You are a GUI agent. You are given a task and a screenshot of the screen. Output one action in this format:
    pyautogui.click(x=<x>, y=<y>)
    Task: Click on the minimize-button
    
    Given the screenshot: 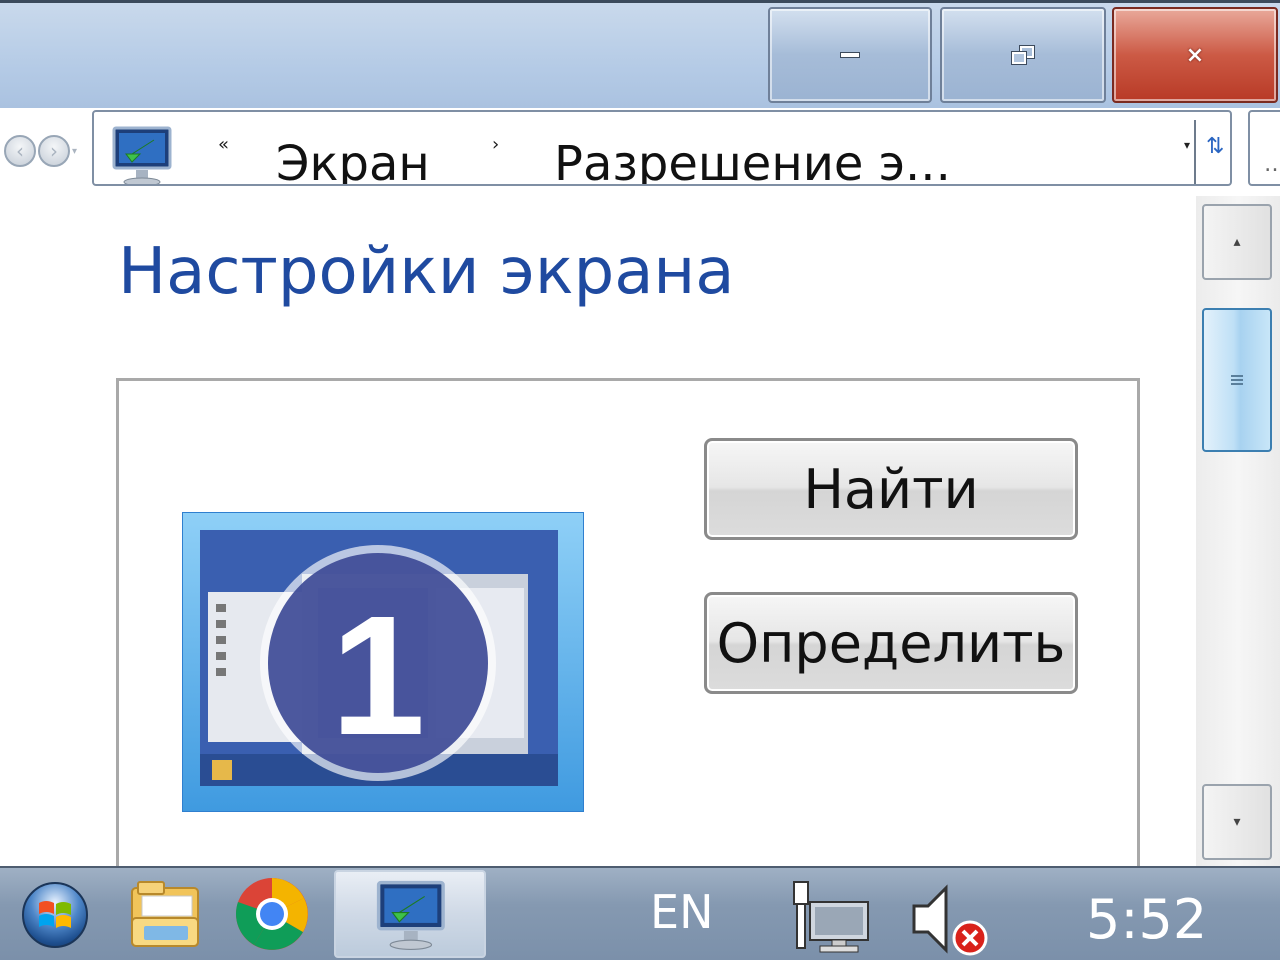 What is the action you would take?
    pyautogui.click(x=850, y=55)
    